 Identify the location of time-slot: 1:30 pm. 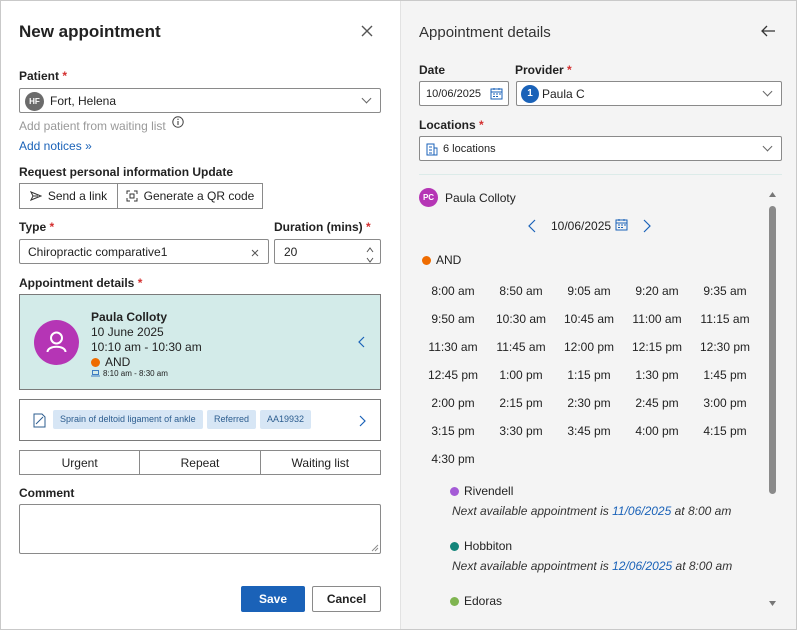
(657, 375).